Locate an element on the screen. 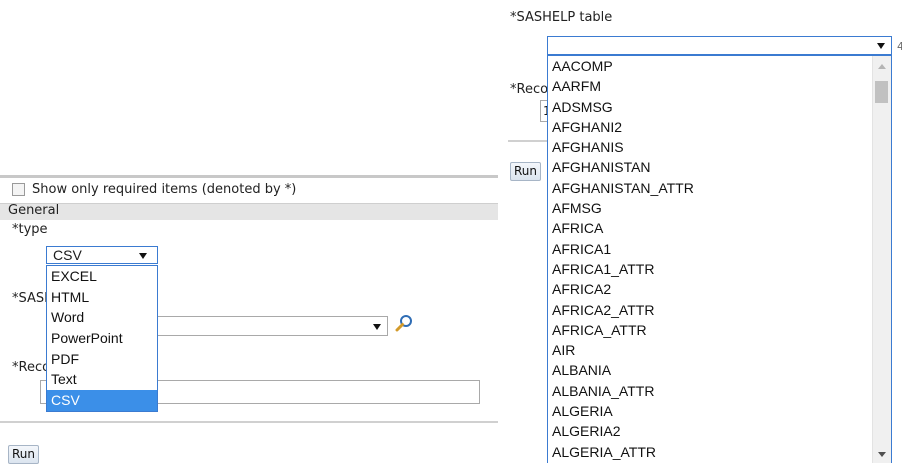 The image size is (902, 464). records-label-partial-right: *Reco is located at coordinates (529, 89).